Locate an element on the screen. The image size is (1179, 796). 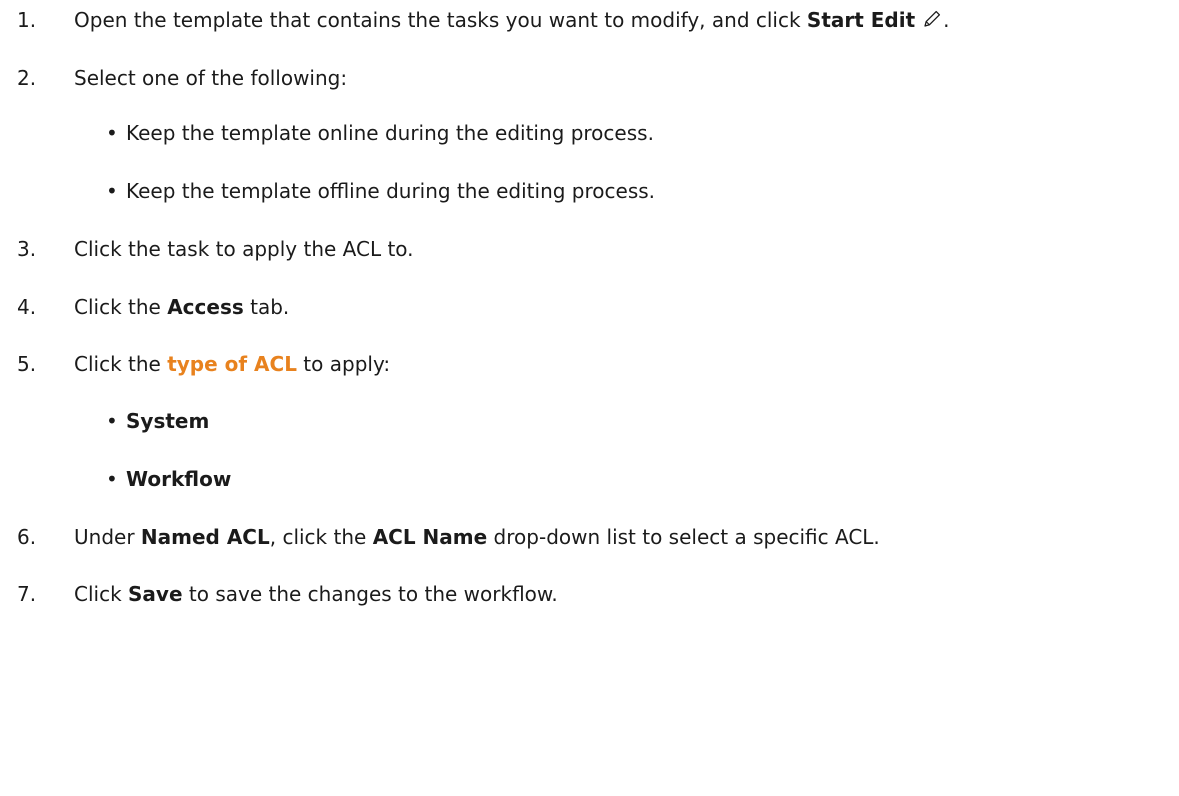
step-number: 4. is located at coordinates (27, 307).